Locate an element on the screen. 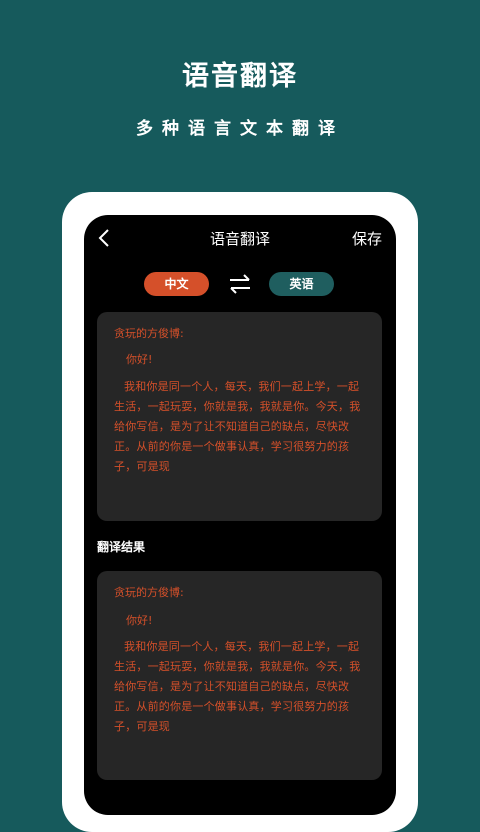  page-title: 语音翻译 is located at coordinates (239, 239).